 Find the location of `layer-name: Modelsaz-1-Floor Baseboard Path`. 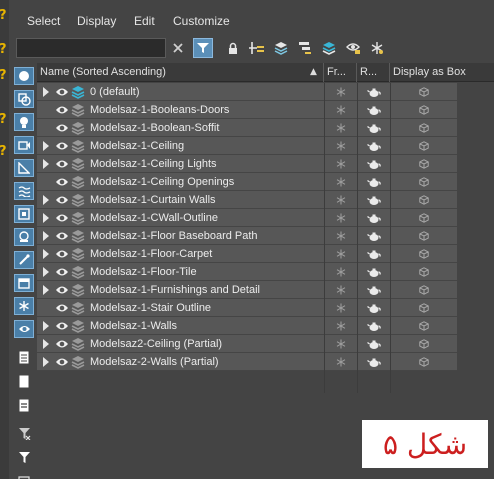

layer-name: Modelsaz-1-Floor Baseboard Path is located at coordinates (174, 236).